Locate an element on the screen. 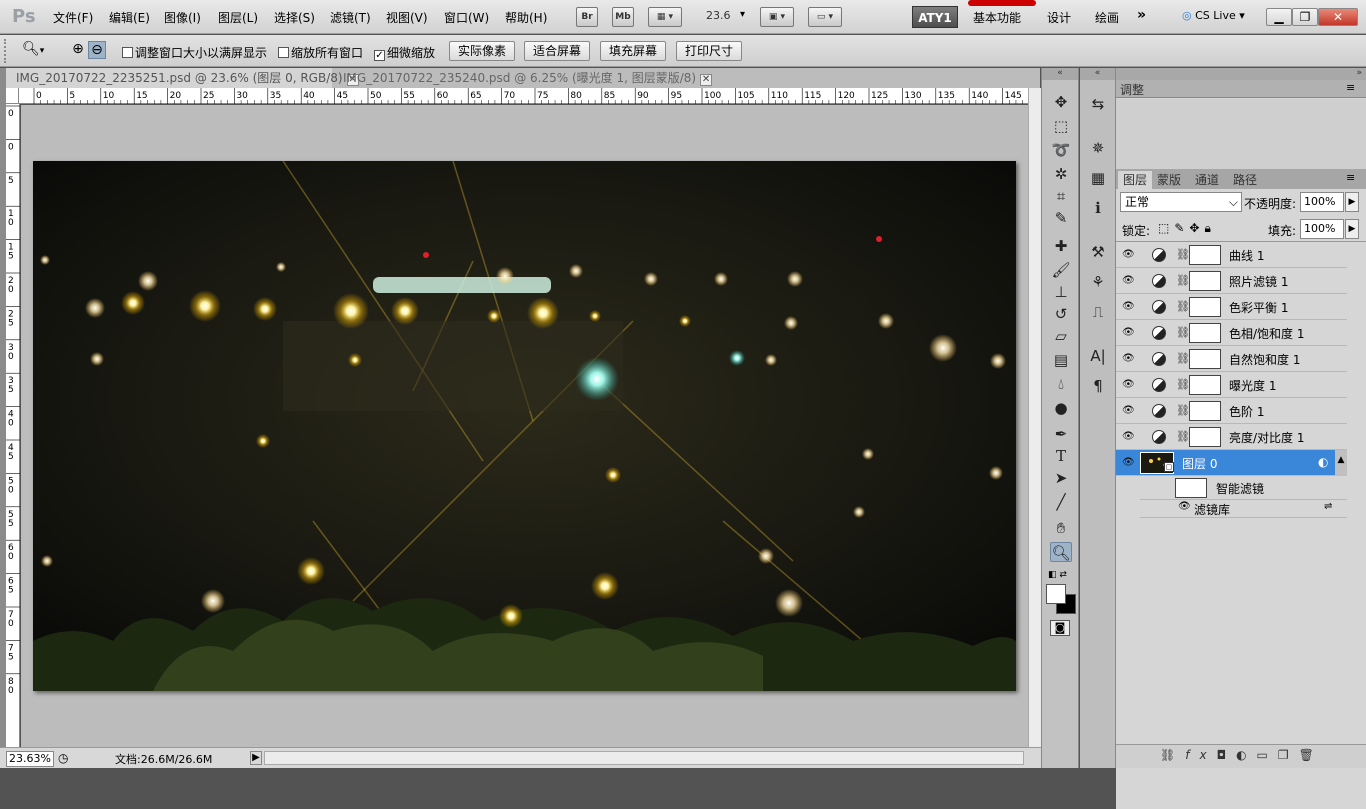 The width and height of the screenshot is (1366, 809). tab-masks: 蒙版 is located at coordinates (1169, 180).